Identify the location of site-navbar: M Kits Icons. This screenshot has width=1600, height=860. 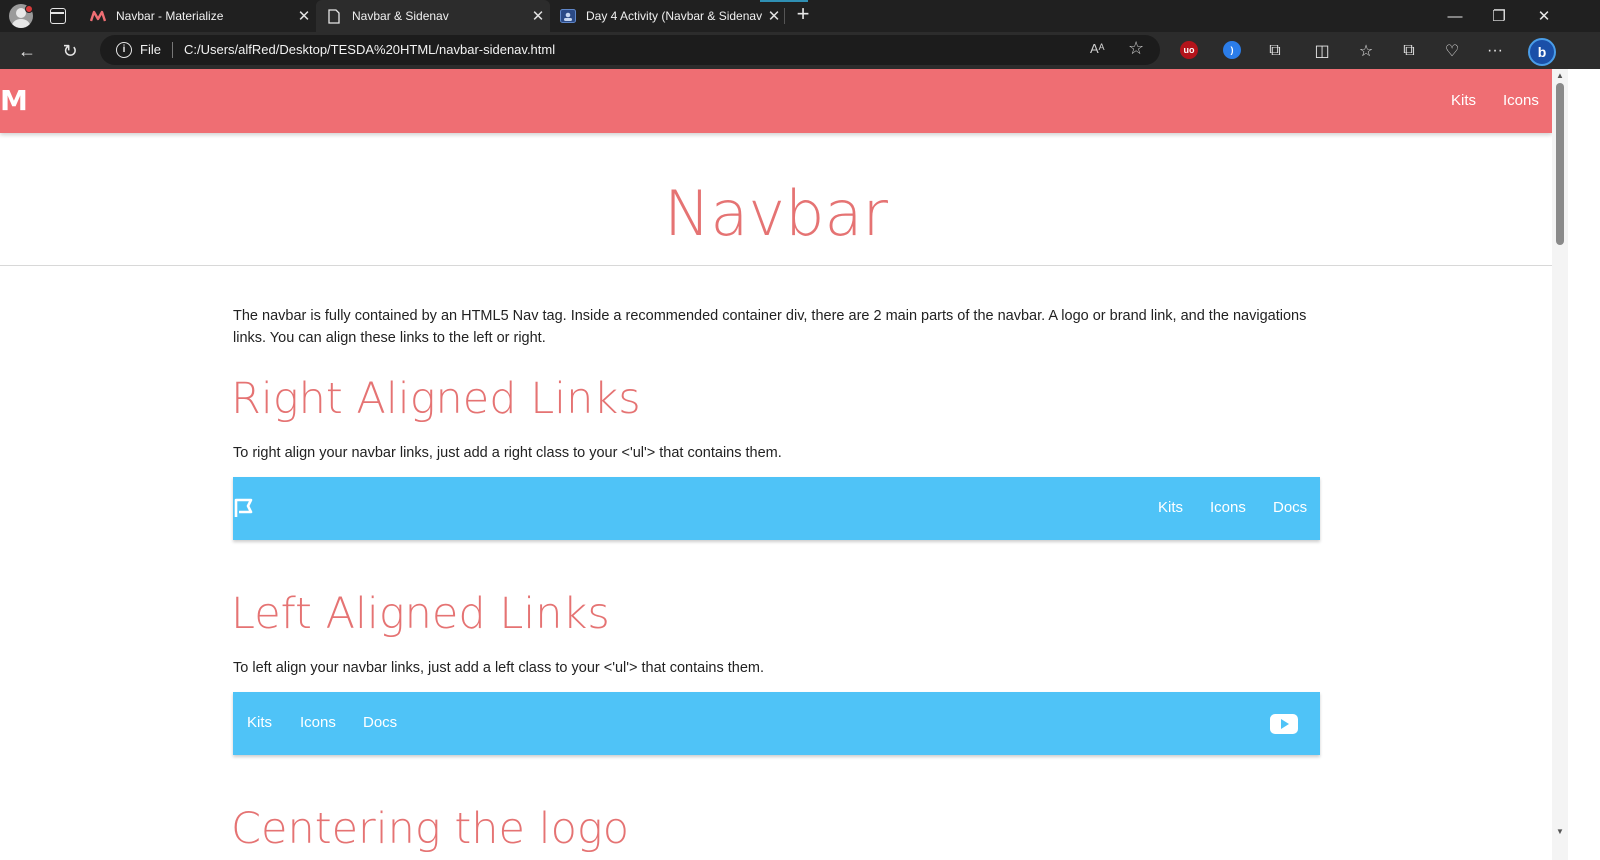
(776, 101).